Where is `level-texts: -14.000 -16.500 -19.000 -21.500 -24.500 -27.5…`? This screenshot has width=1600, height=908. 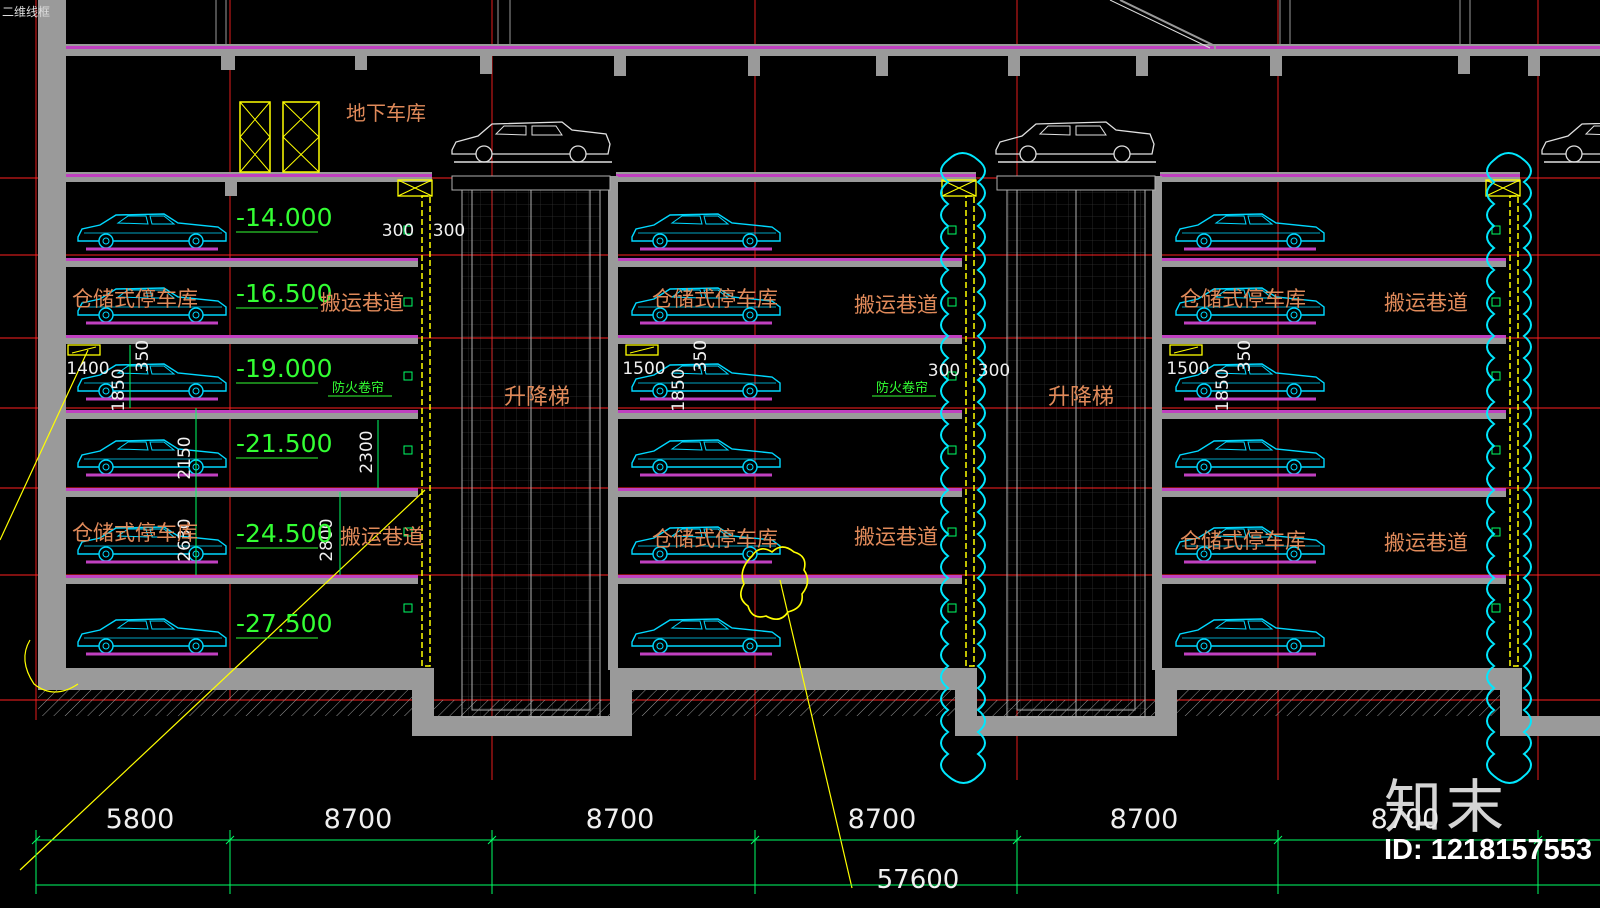
level-texts: -14.000 -16.500 -19.000 -21.500 -24.500 -27.5… is located at coordinates (284, 421).